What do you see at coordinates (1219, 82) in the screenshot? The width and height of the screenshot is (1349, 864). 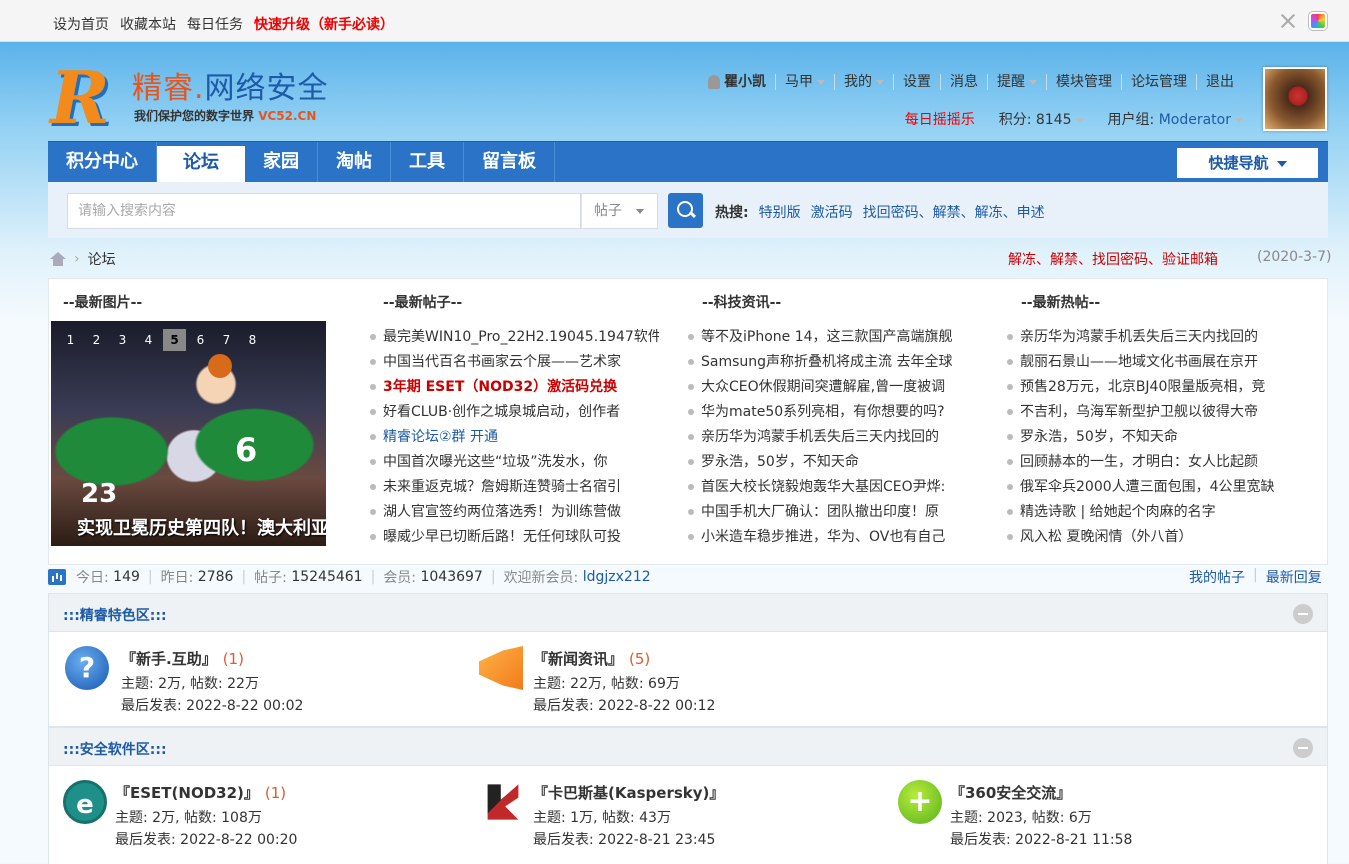 I see `menu-logout: 退出` at bounding box center [1219, 82].